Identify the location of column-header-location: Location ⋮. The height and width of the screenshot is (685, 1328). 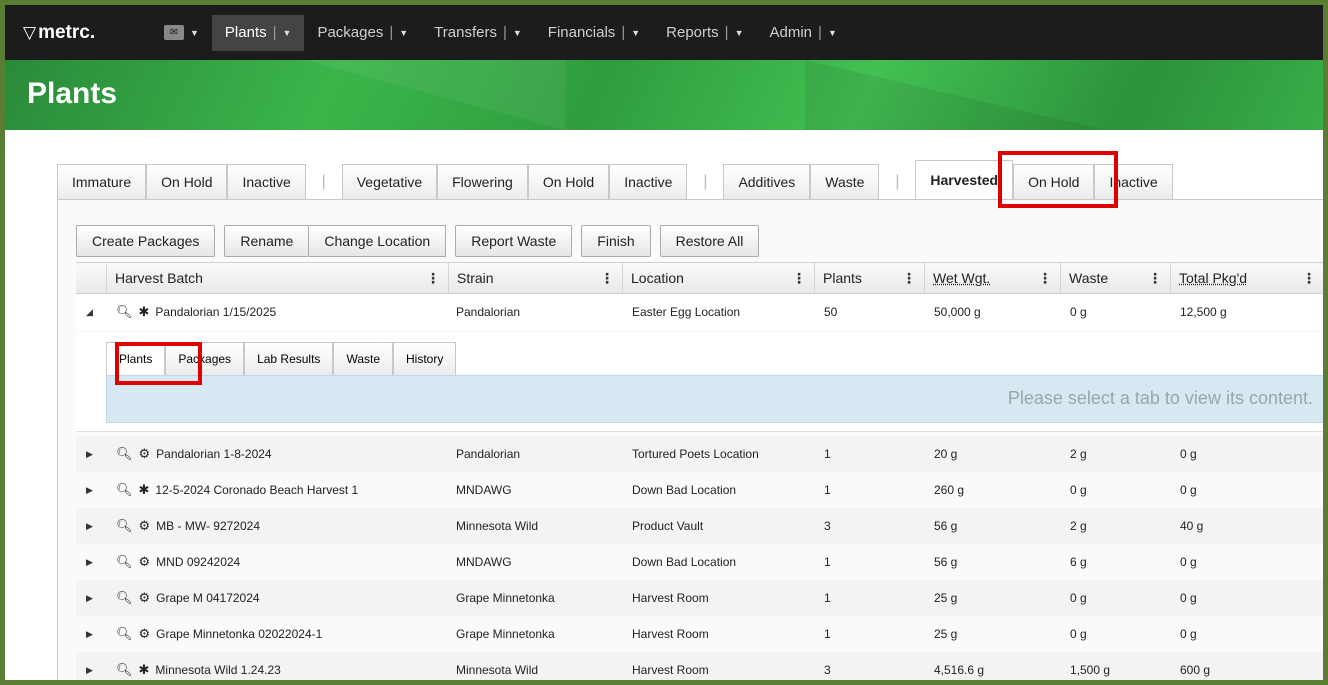
(718, 278).